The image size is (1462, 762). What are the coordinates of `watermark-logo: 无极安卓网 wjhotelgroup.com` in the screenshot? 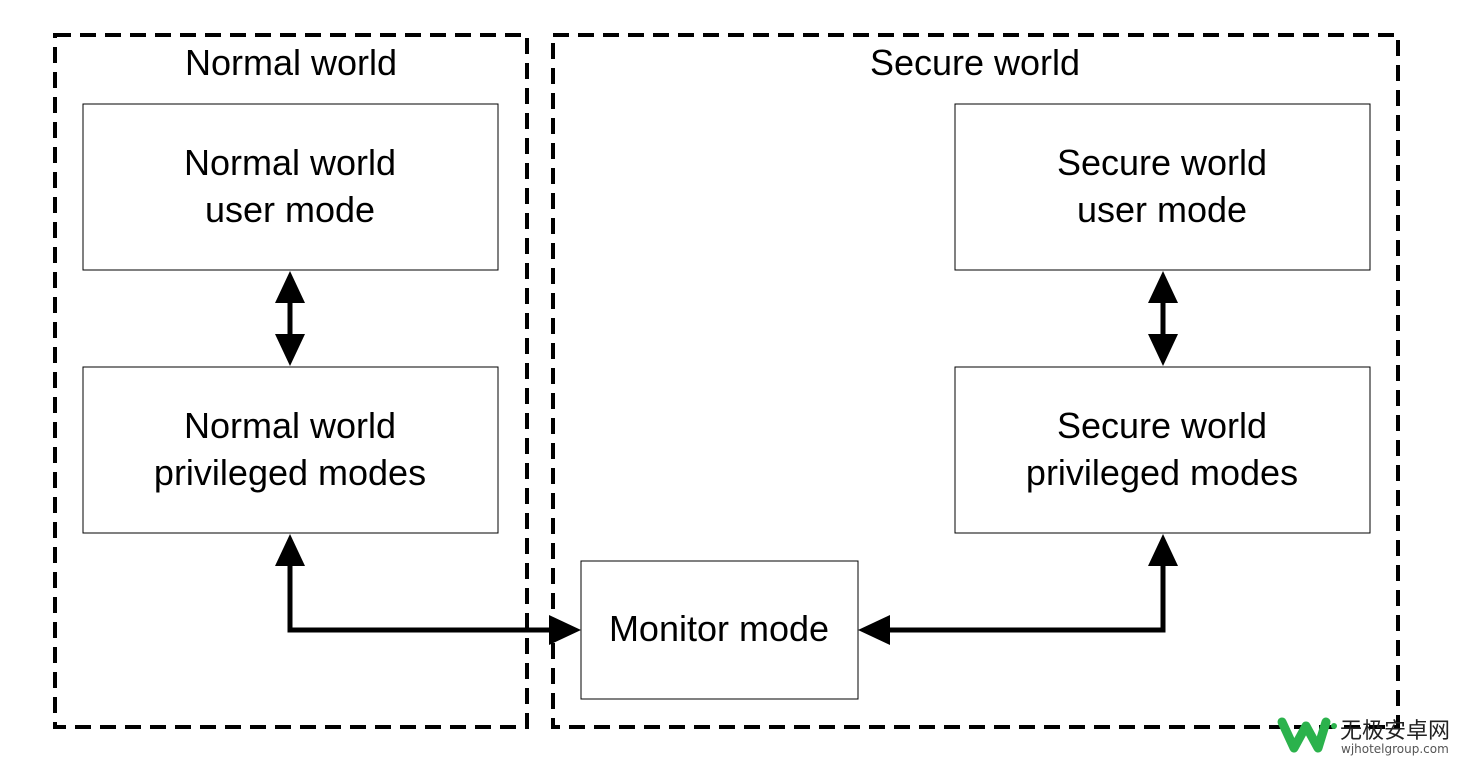 It's located at (1363, 736).